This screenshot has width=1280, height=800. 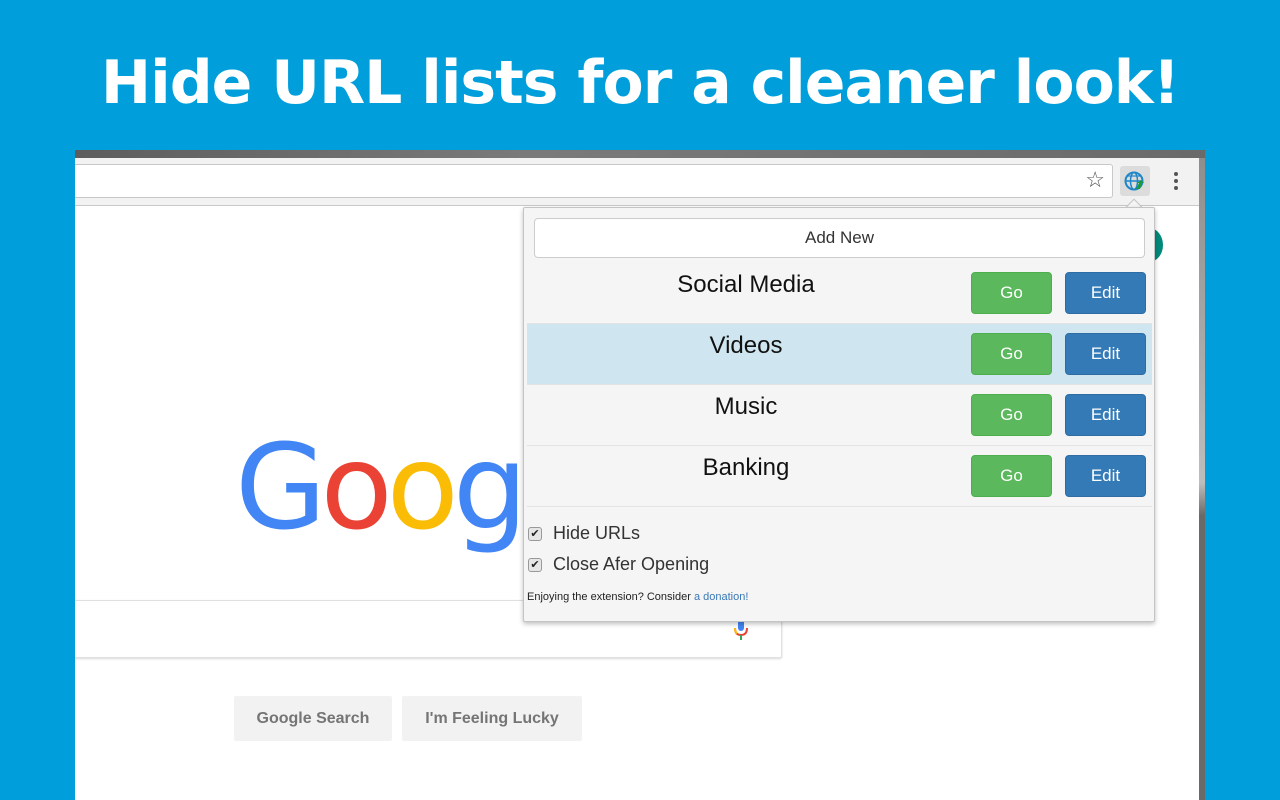 I want to click on close-after-opening-checkbox: ✔, so click(x=535, y=564).